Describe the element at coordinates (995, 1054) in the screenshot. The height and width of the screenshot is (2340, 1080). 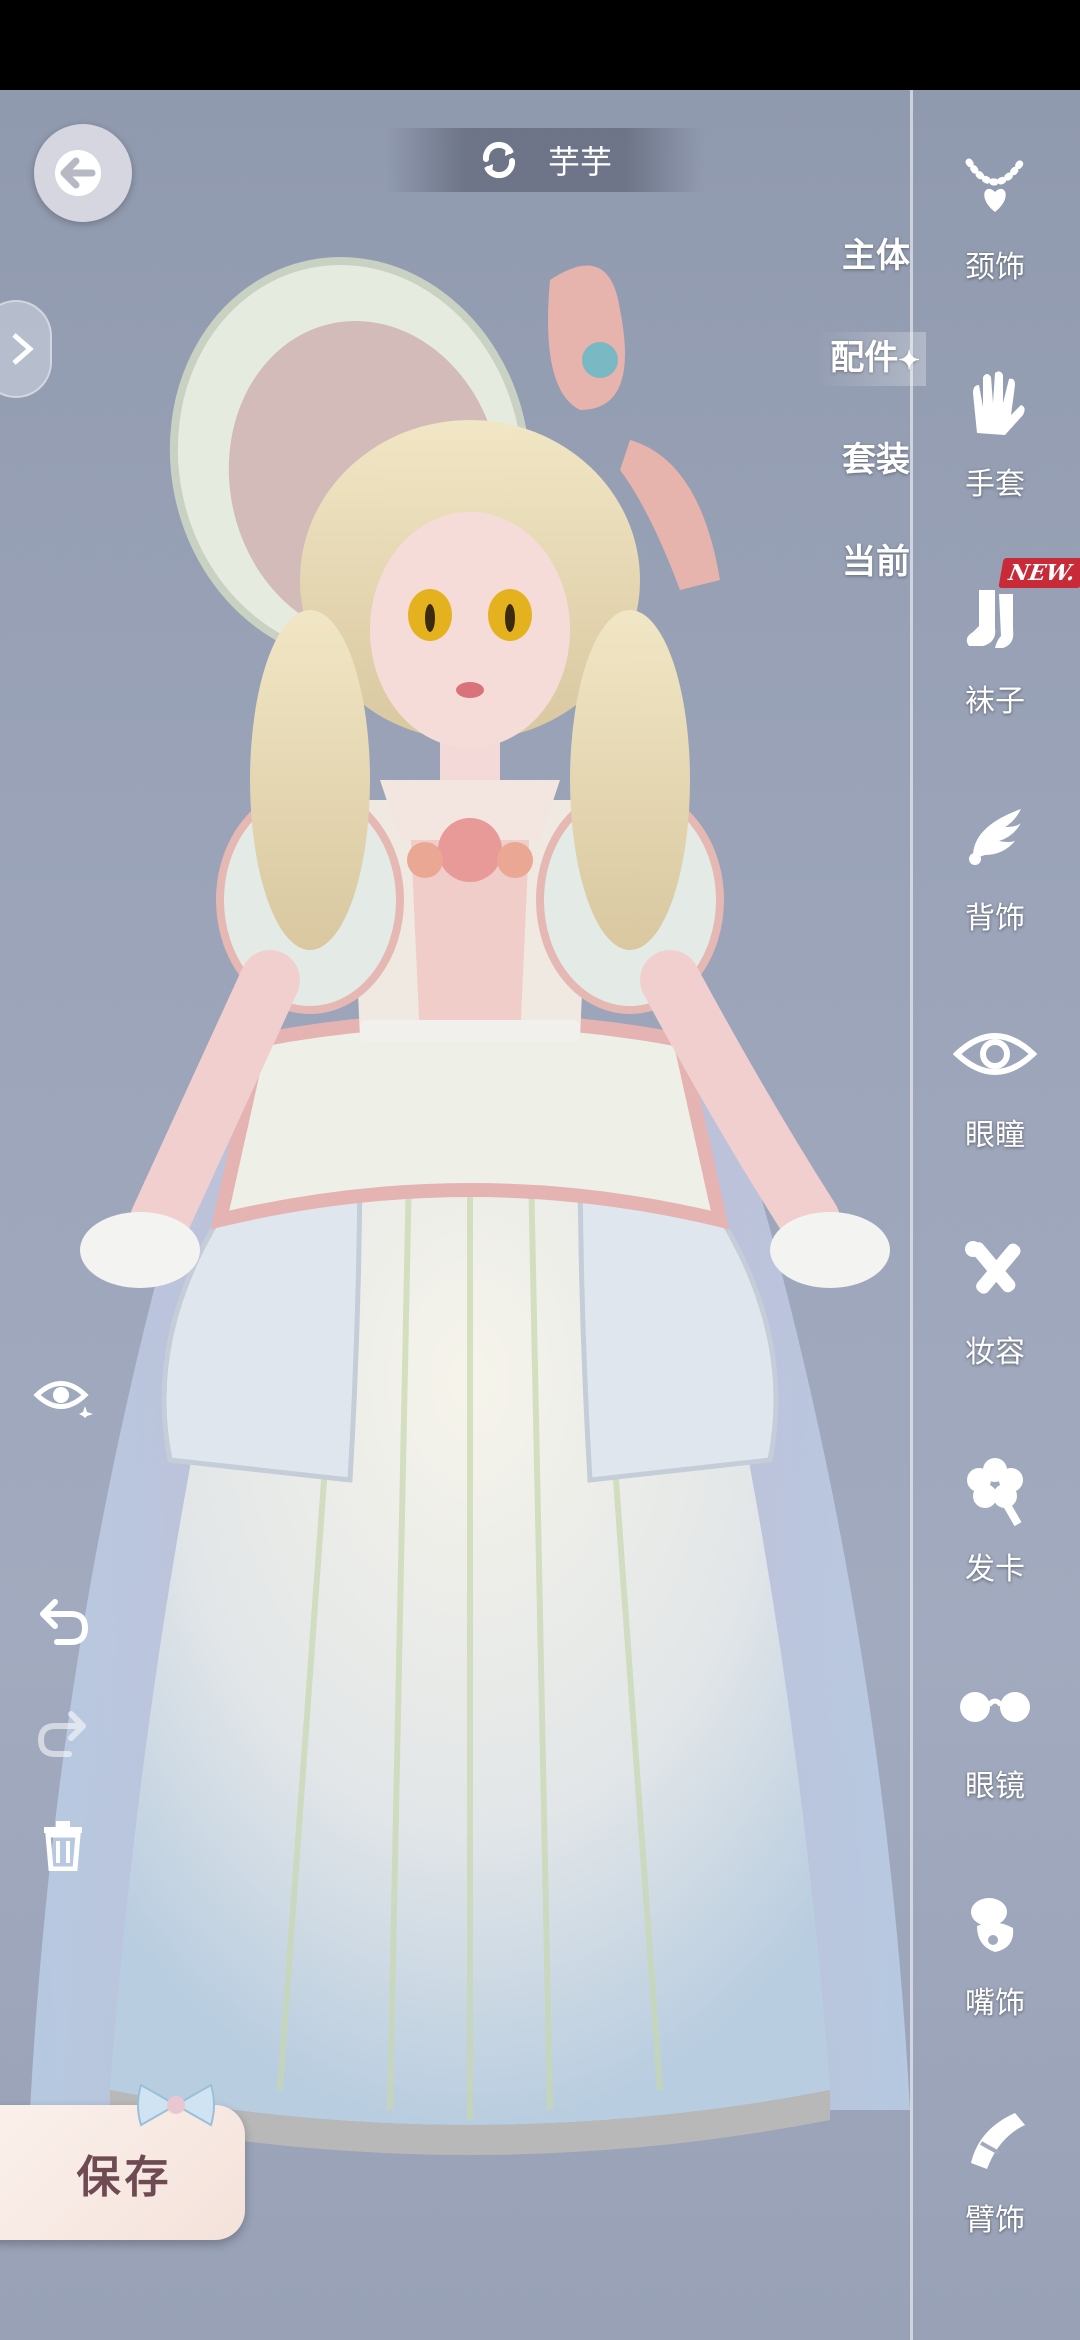
I see `eye-icon` at that location.